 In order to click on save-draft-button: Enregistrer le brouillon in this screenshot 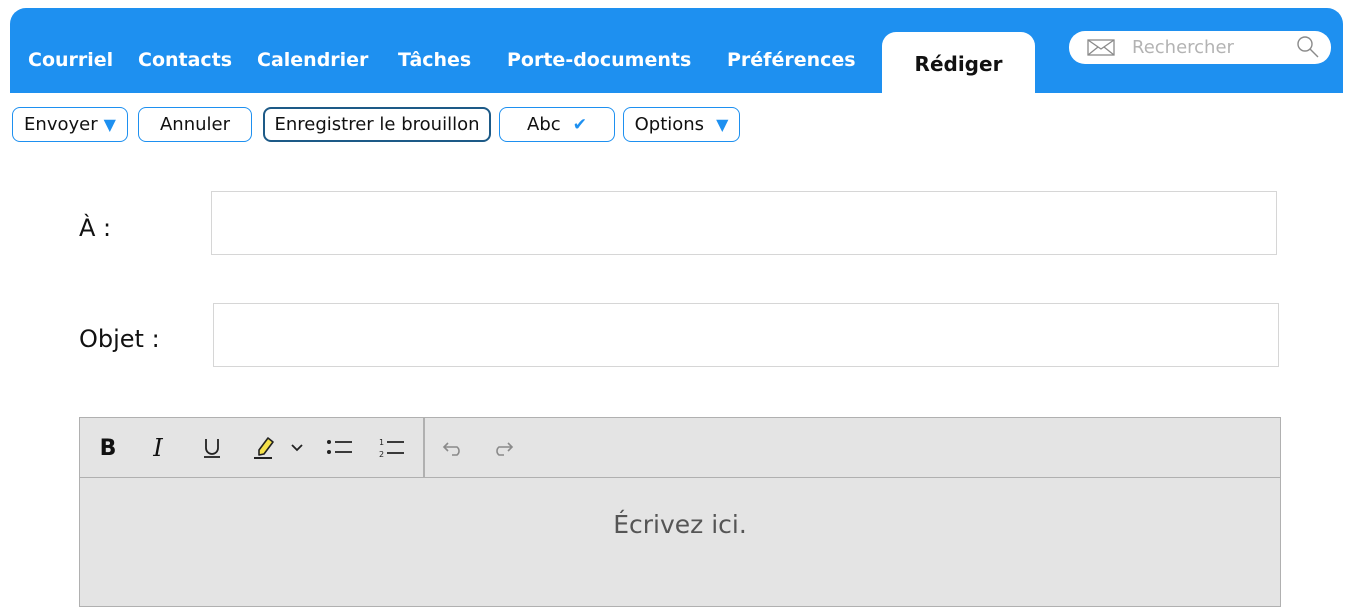, I will do `click(377, 124)`.